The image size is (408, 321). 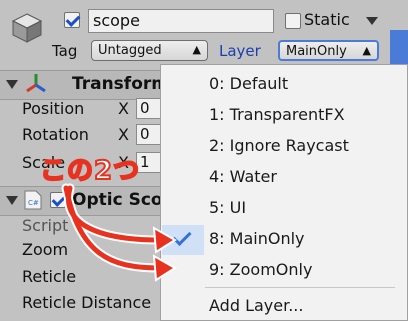 I want to click on menu-item-water: 4: Water, so click(x=243, y=177).